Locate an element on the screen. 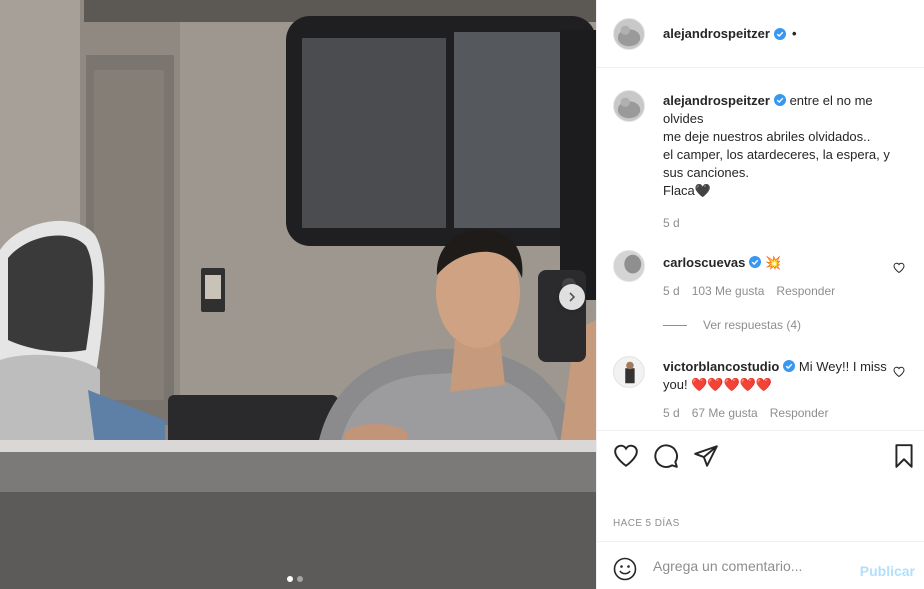  carousel-next-button is located at coordinates (572, 297).